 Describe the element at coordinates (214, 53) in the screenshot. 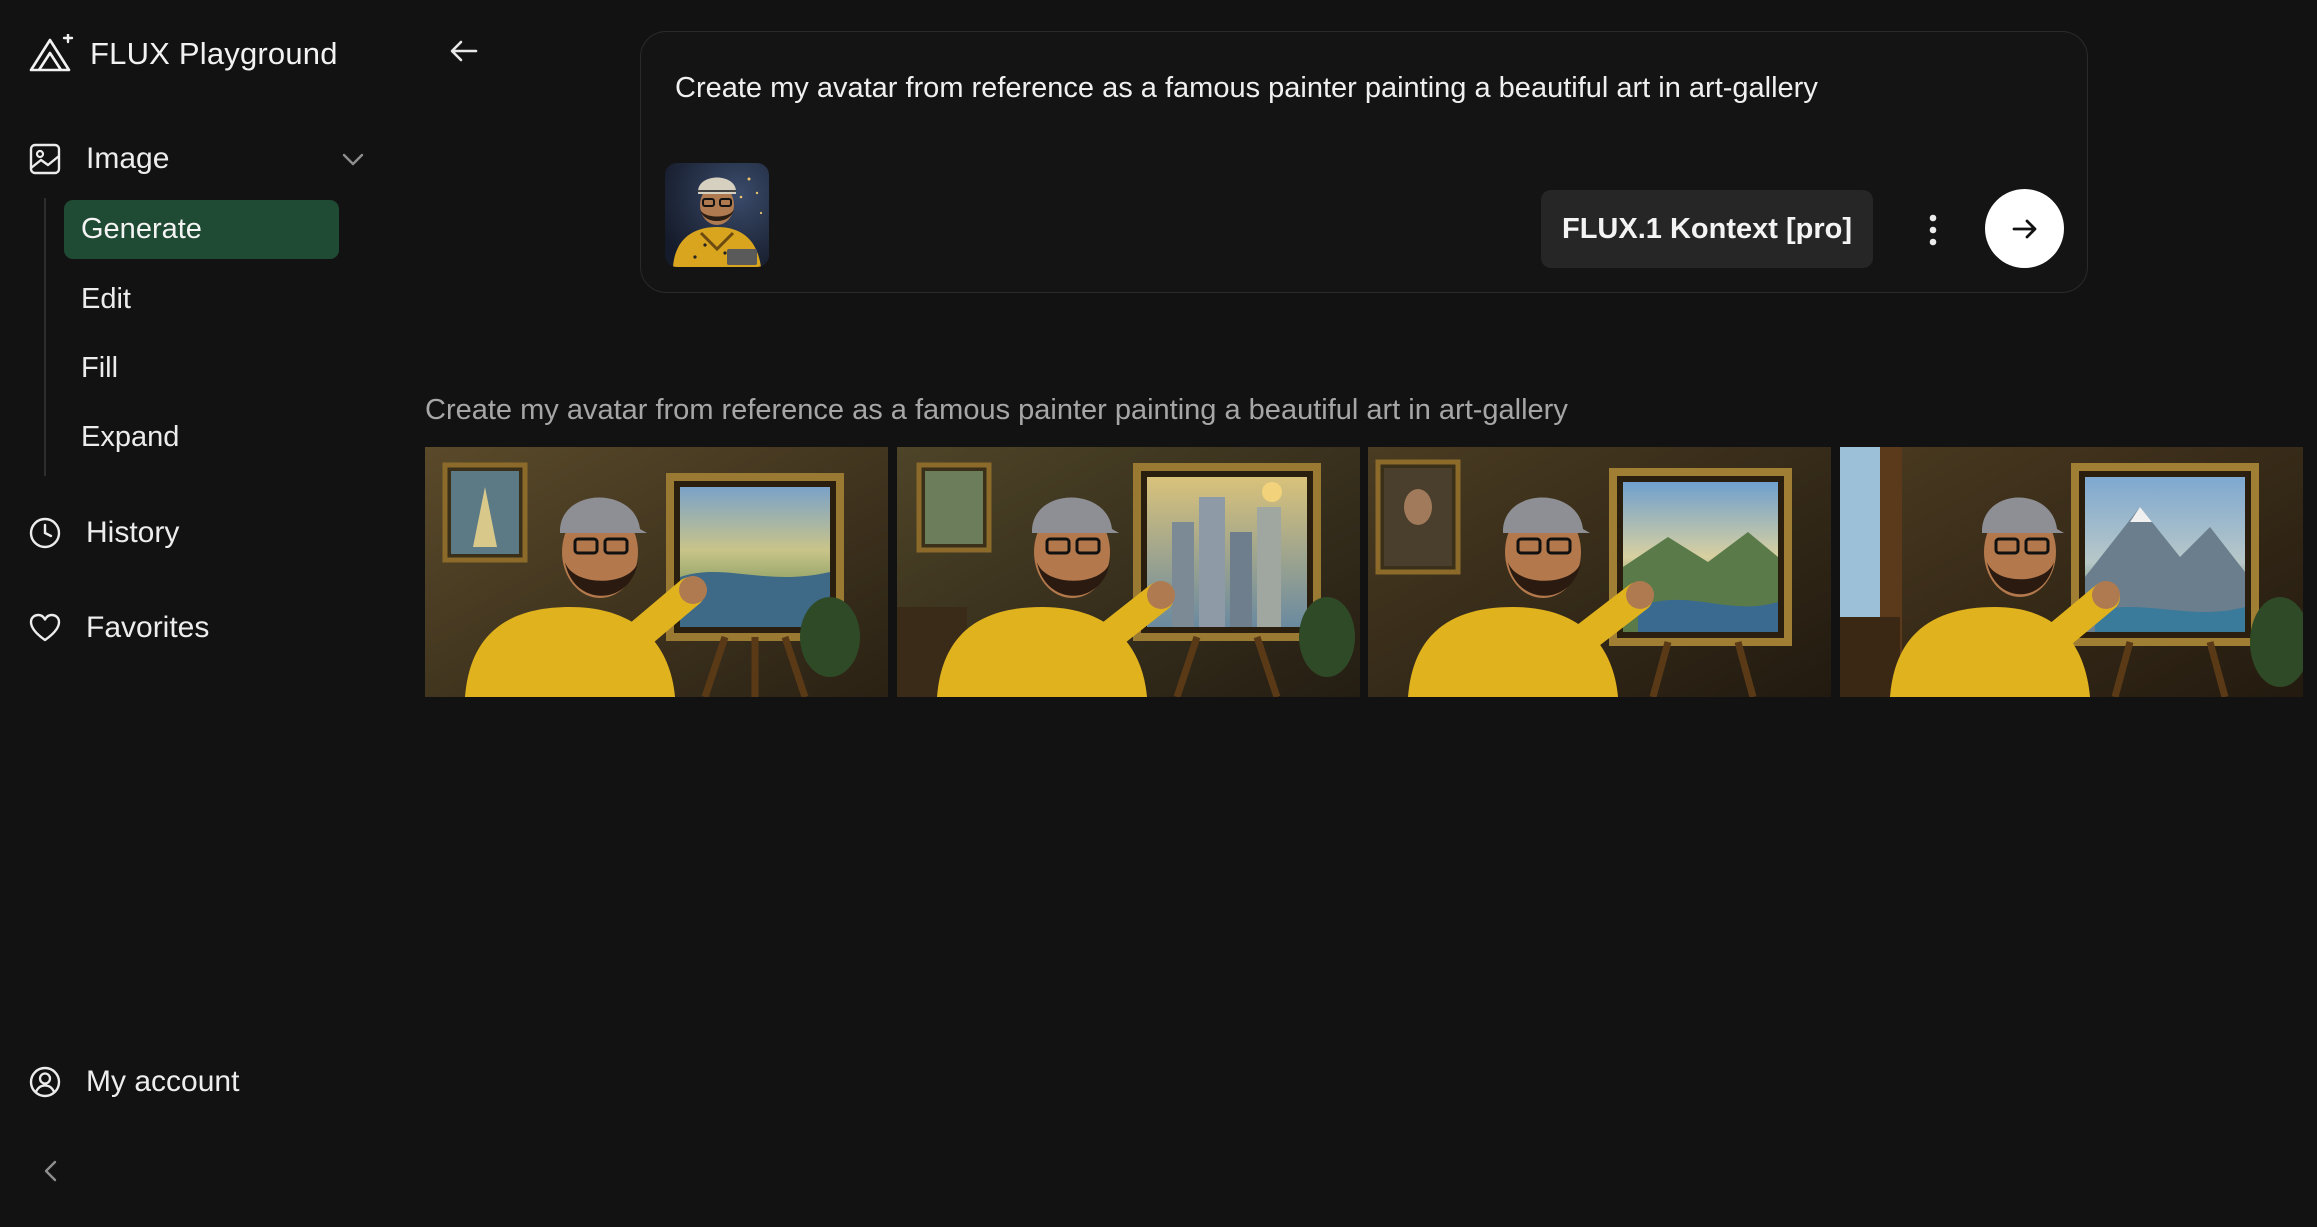

I see `app-title: FLUX Playground` at that location.